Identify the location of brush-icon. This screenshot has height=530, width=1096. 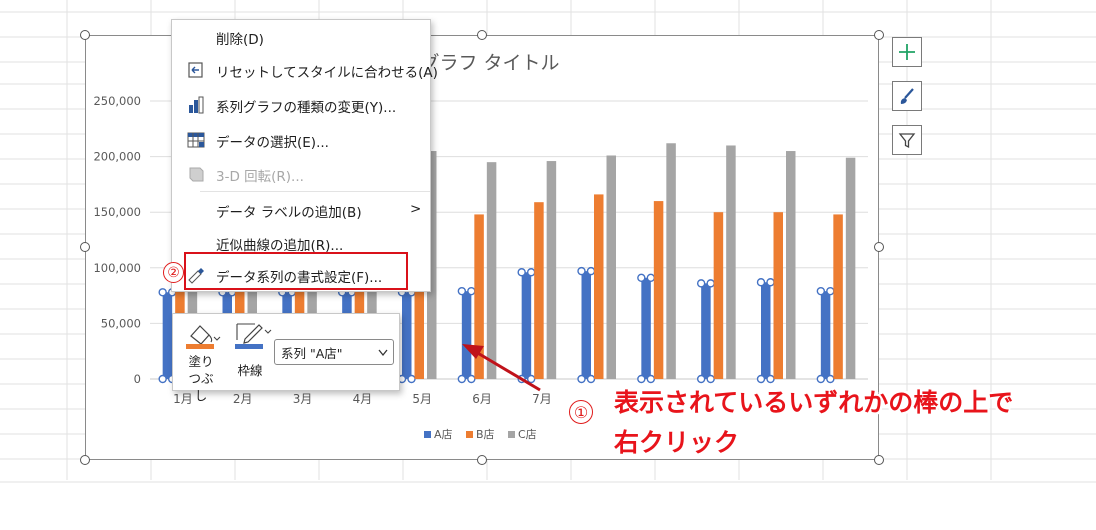
(907, 96).